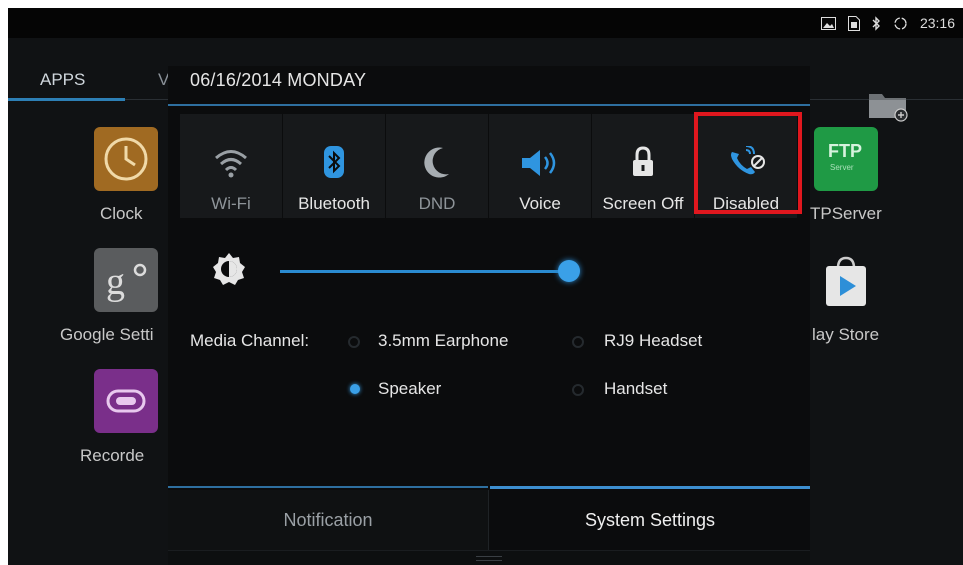 This screenshot has width=963, height=565. I want to click on radio-handset, so click(578, 390).